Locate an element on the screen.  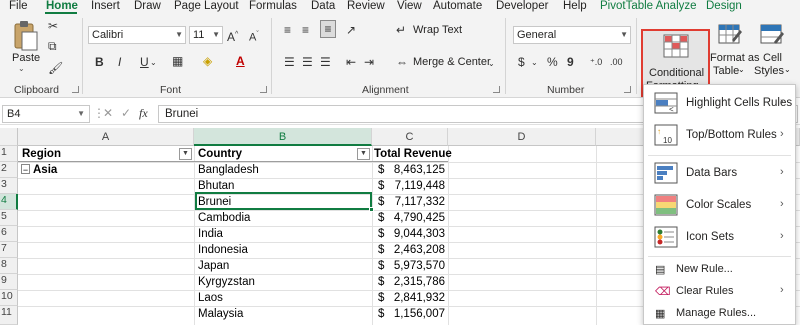
country-cell: Laos is located at coordinates (210, 298).